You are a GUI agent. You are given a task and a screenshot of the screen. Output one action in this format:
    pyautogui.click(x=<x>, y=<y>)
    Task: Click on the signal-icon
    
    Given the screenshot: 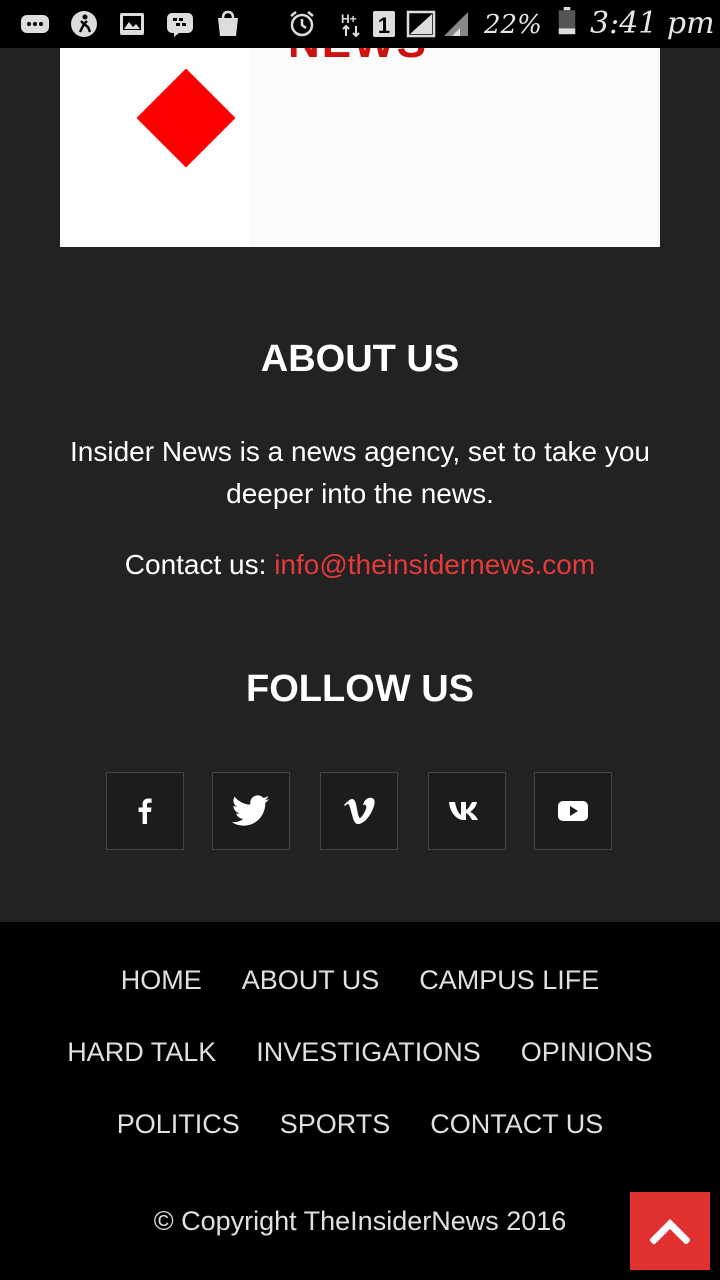 What is the action you would take?
    pyautogui.click(x=437, y=24)
    